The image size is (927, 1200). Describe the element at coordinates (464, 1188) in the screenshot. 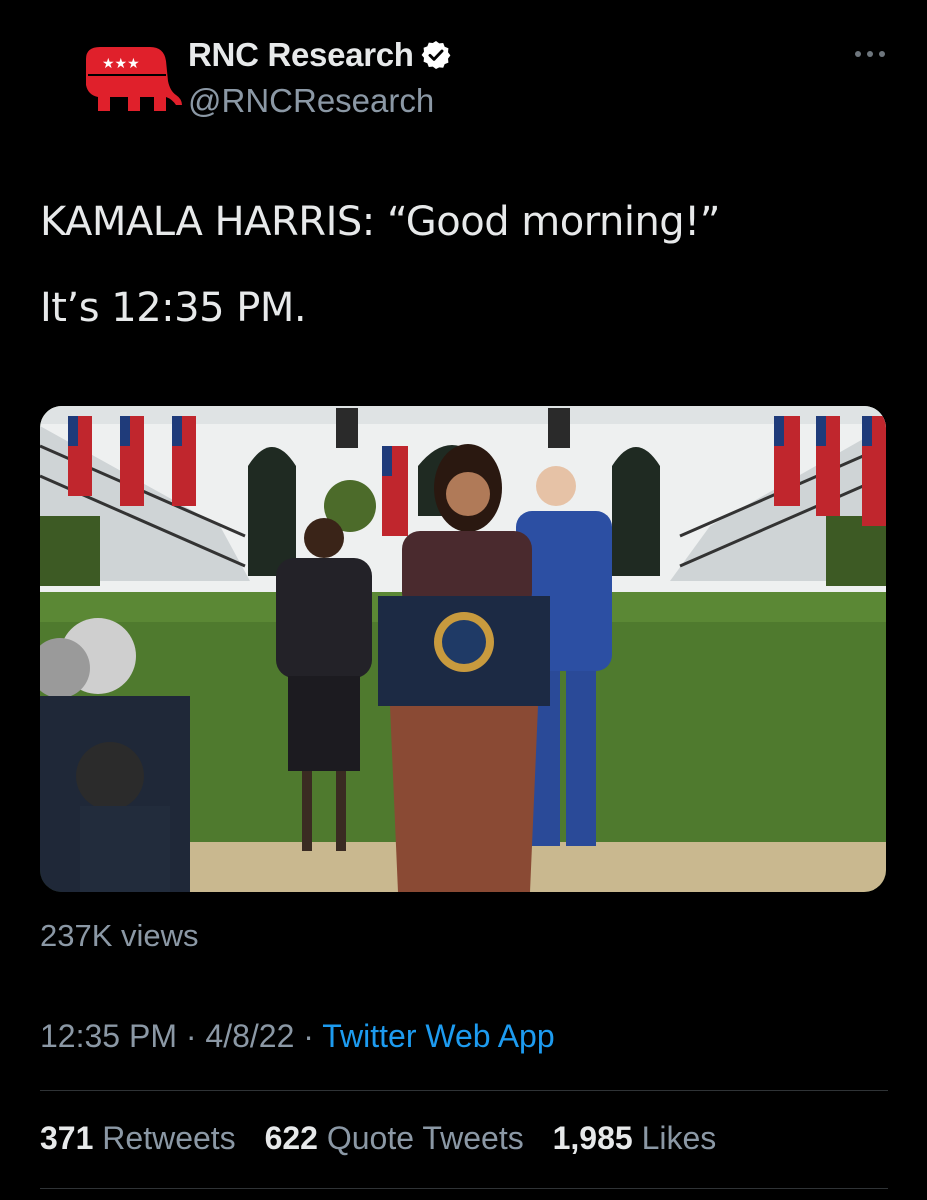

I see `divider-bottom` at that location.